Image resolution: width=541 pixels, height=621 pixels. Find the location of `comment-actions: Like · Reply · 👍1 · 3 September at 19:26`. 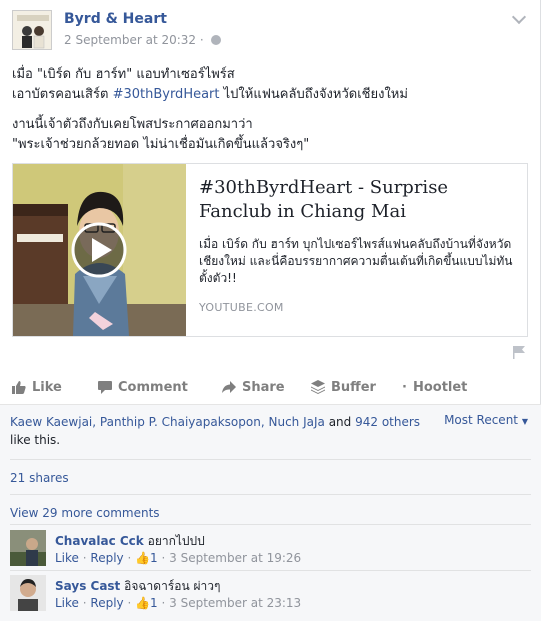

comment-actions: Like · Reply · 👍1 · 3 September at 19:26 is located at coordinates (178, 558).